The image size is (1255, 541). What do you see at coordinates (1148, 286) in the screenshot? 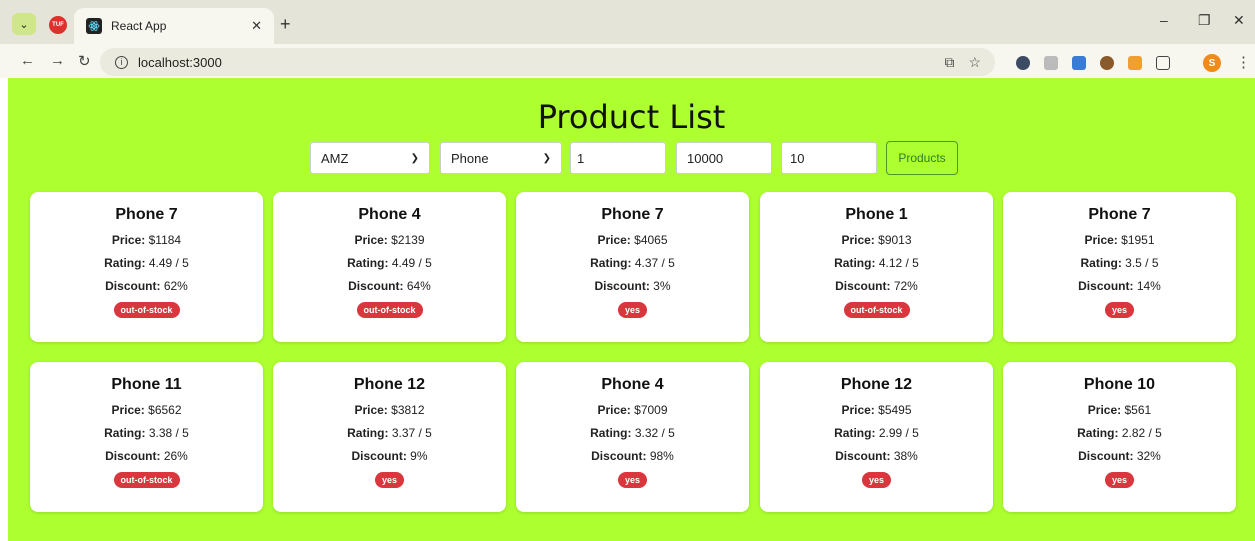
I see `discount-value: 14%` at bounding box center [1148, 286].